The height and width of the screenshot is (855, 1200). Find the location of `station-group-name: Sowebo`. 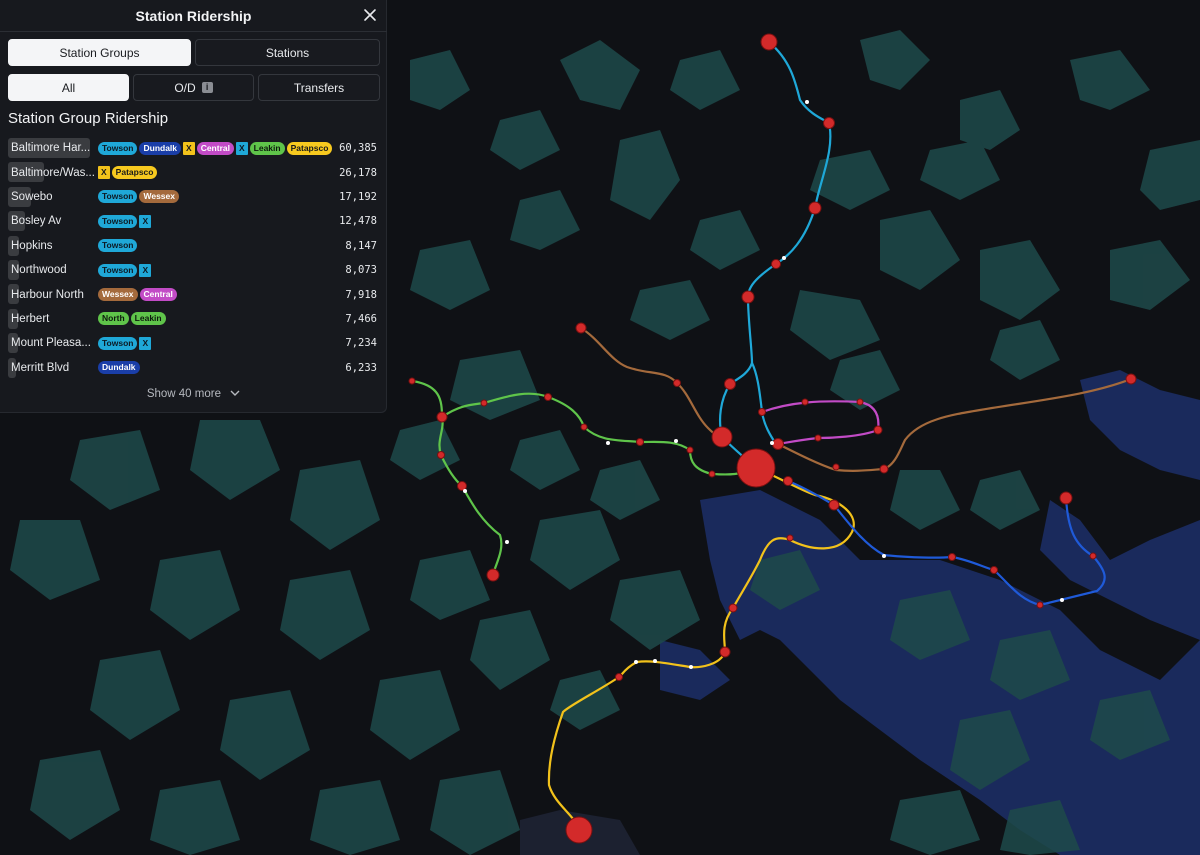

station-group-name: Sowebo is located at coordinates (32, 196).